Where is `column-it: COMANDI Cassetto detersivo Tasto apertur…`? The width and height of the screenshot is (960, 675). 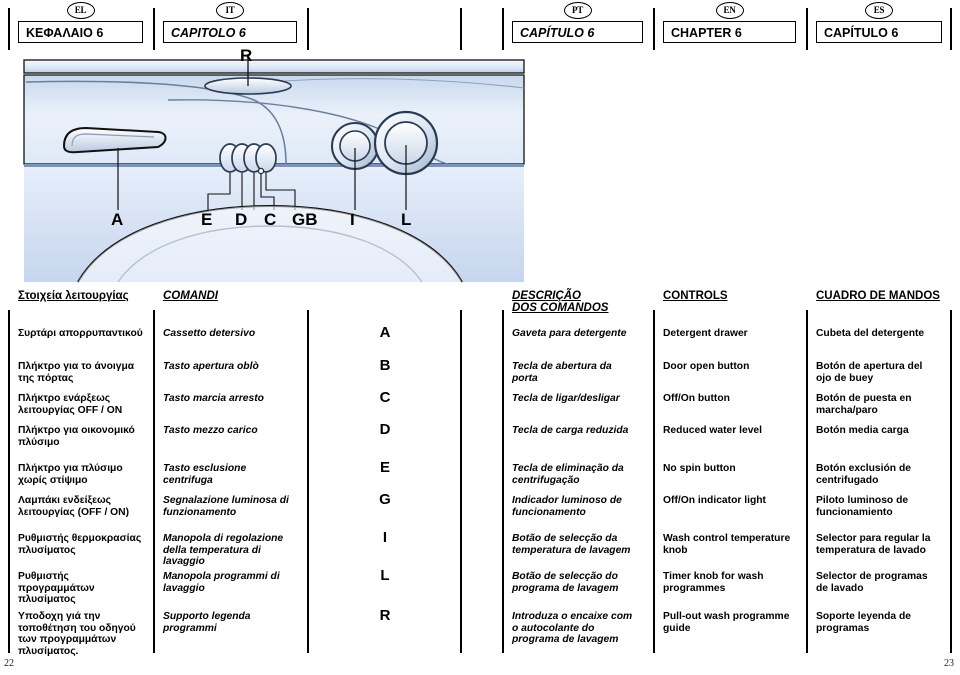
column-it: COMANDI Cassetto detersivo Tasto apertur… is located at coordinates (230, 470).